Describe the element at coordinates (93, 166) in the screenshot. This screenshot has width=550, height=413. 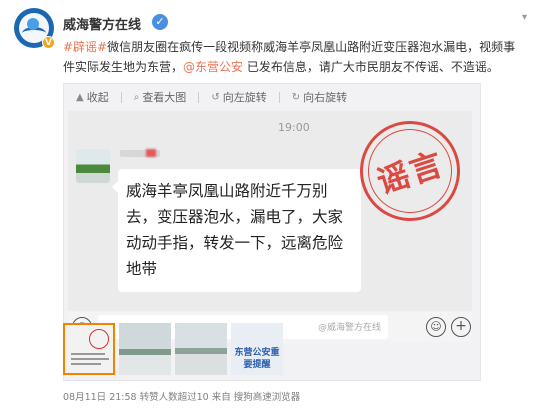
I see `chat-sender-avatar` at that location.